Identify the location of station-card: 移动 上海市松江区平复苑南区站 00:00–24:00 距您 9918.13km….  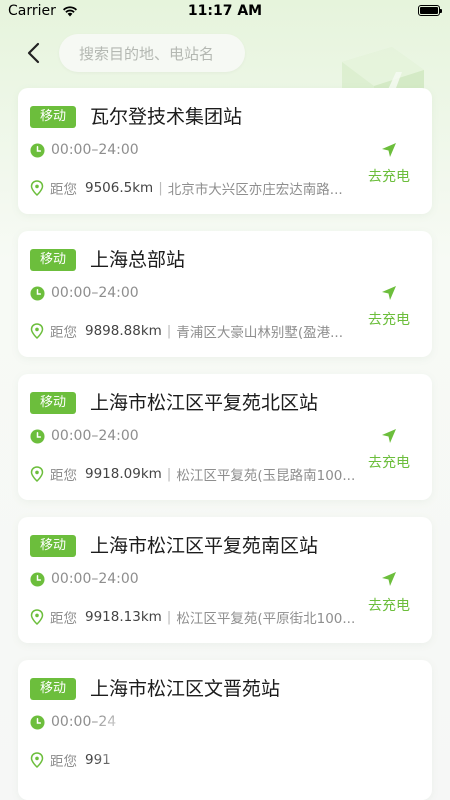
(225, 580).